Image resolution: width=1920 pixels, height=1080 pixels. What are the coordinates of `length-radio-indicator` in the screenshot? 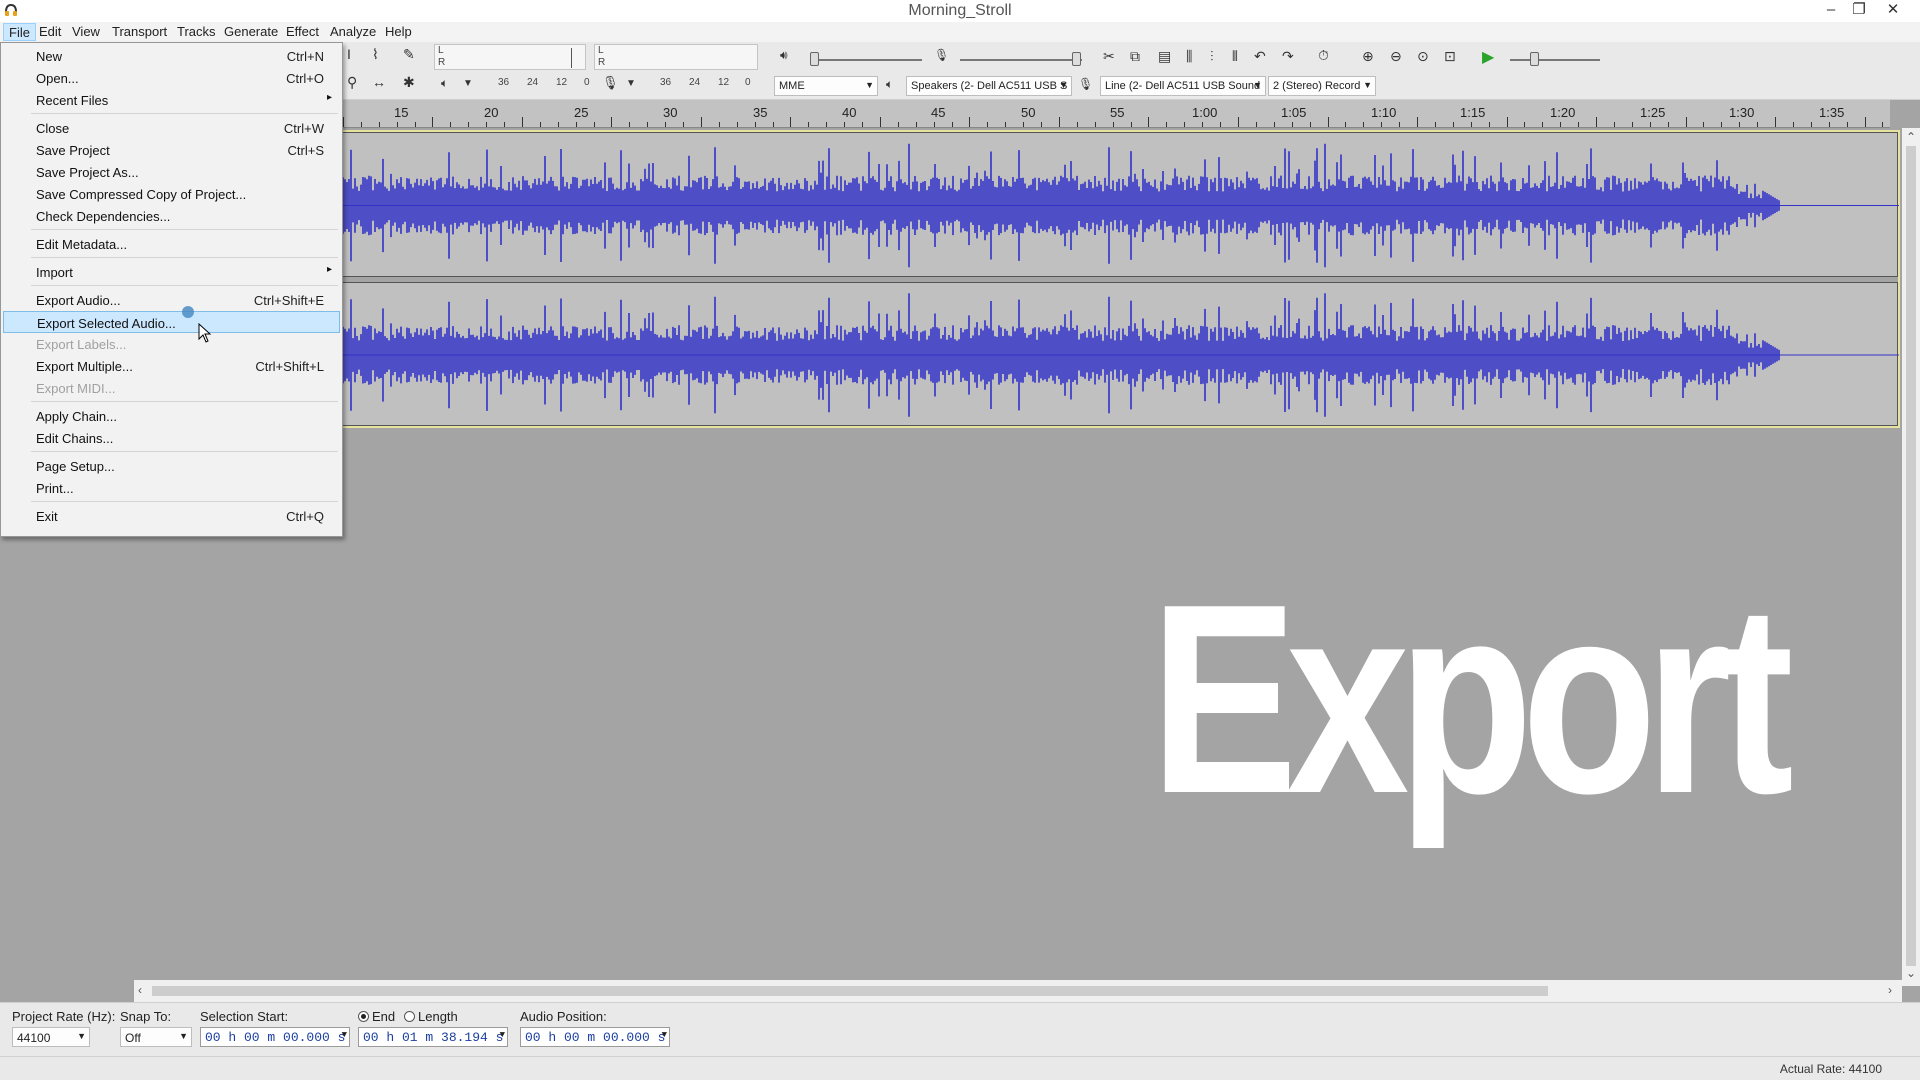 It's located at (409, 1016).